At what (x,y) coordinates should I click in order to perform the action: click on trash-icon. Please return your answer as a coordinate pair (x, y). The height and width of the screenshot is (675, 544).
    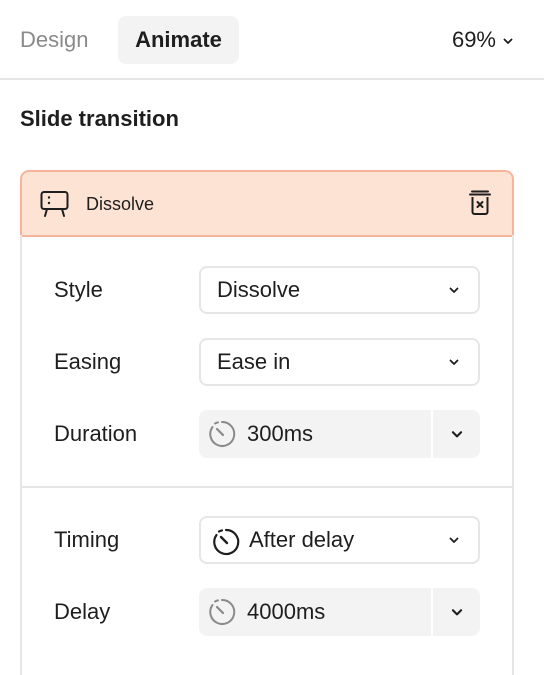
    Looking at the image, I should click on (480, 203).